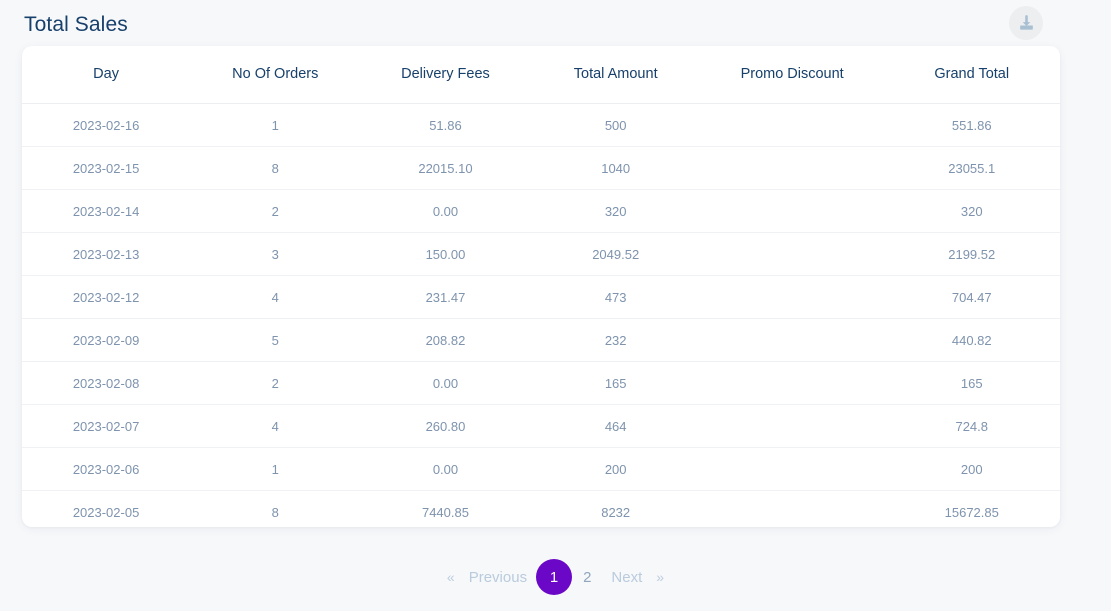 The image size is (1111, 611). What do you see at coordinates (445, 75) in the screenshot?
I see `column-header-delivery-fees: Delivery Fees` at bounding box center [445, 75].